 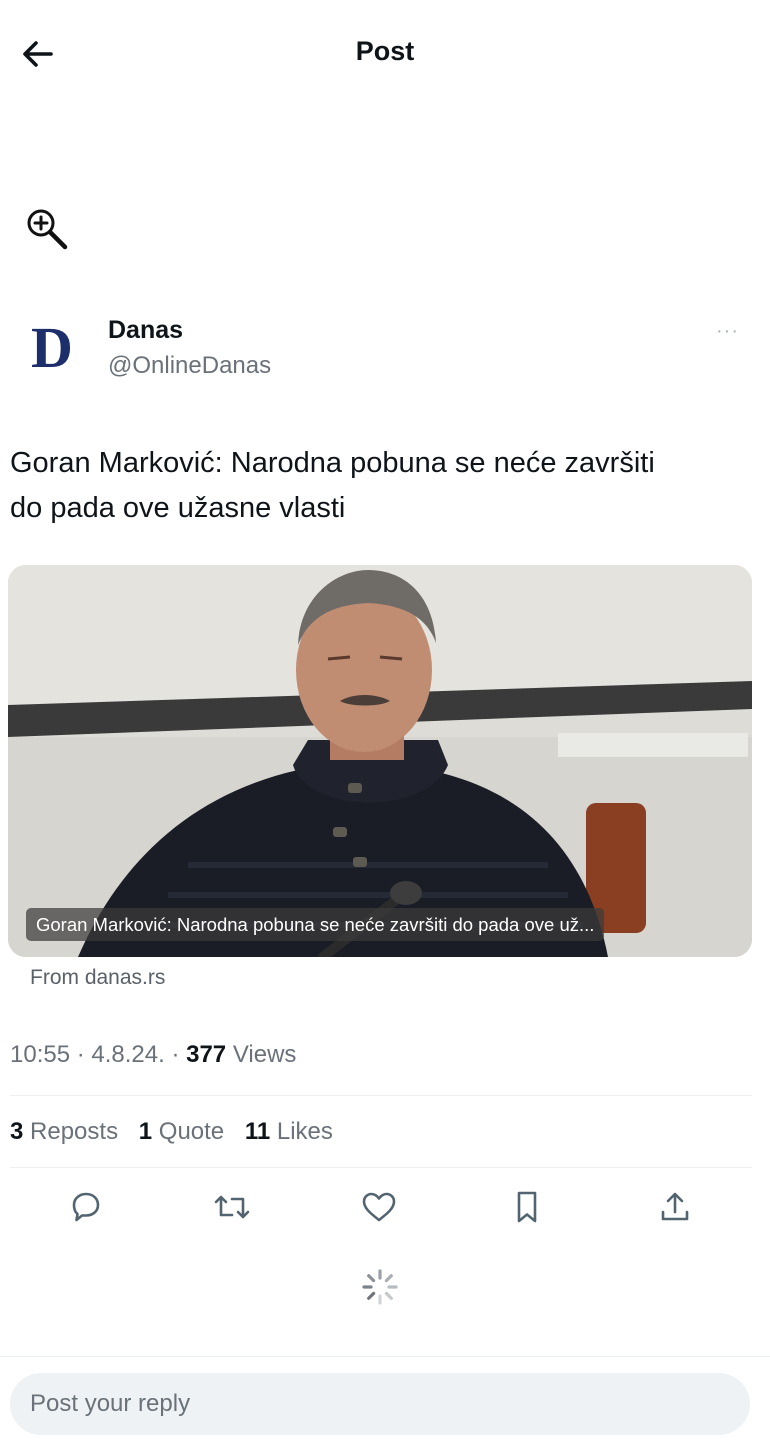 I want to click on reply-bar, so click(x=380, y=1404).